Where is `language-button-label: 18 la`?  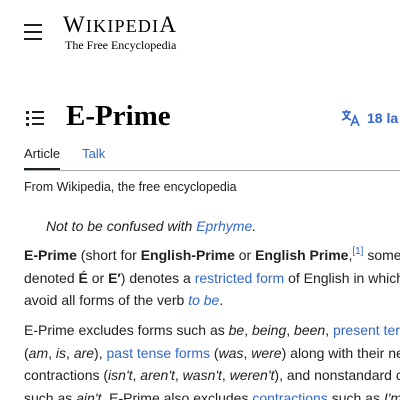 language-button-label: 18 la is located at coordinates (383, 118).